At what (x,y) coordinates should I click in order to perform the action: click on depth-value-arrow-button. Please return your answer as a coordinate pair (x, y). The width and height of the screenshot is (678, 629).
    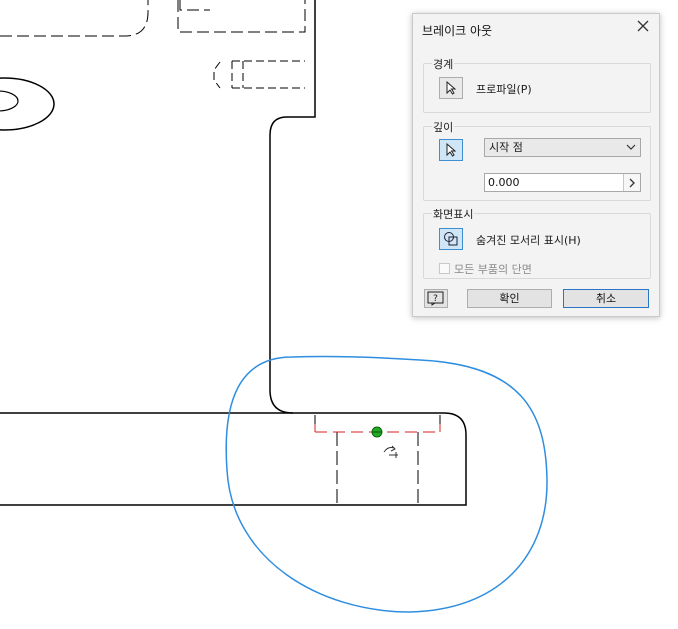
    Looking at the image, I should click on (631, 182).